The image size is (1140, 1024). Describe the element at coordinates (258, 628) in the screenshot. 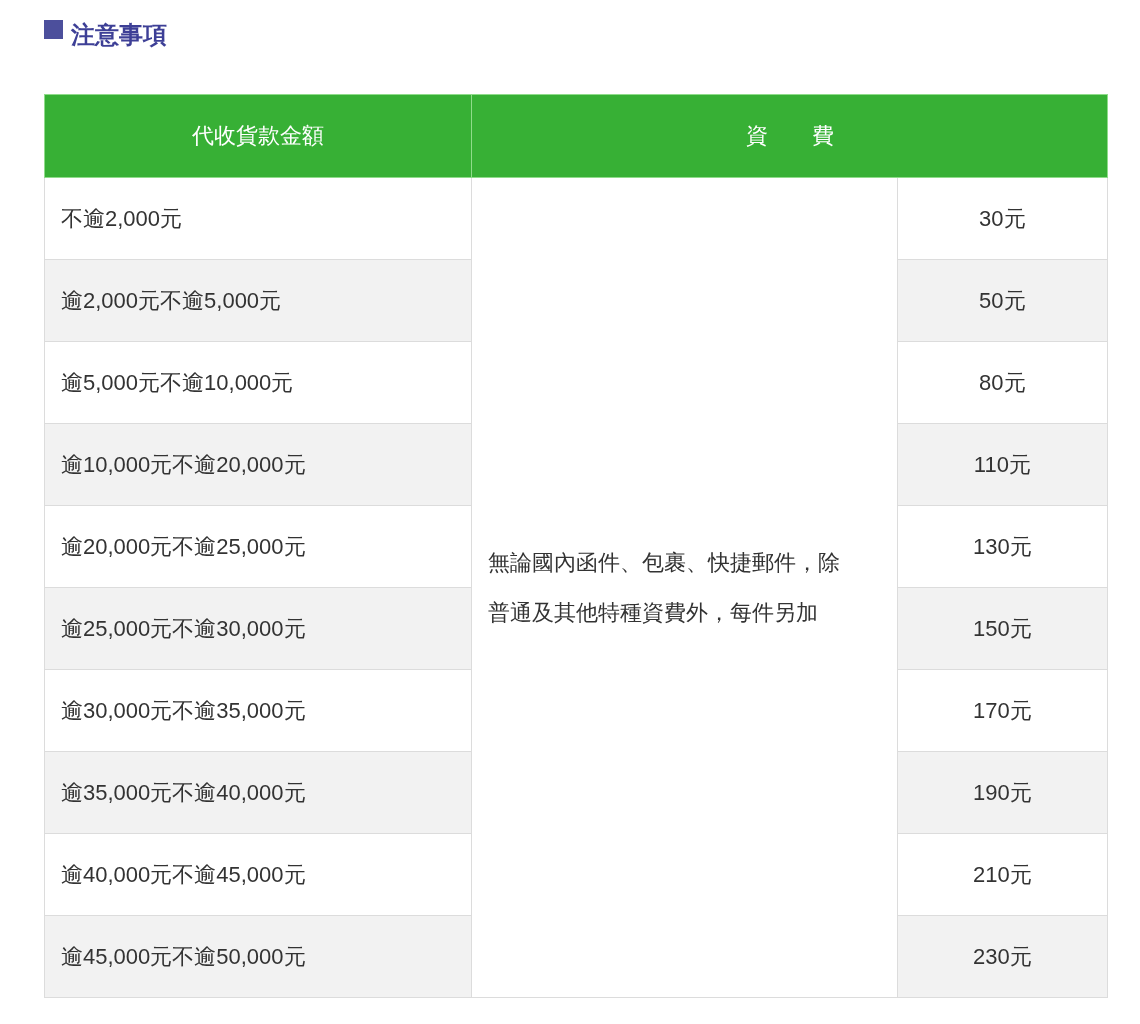

I see `table-cell: 逾25,000元不逾30,000元` at that location.